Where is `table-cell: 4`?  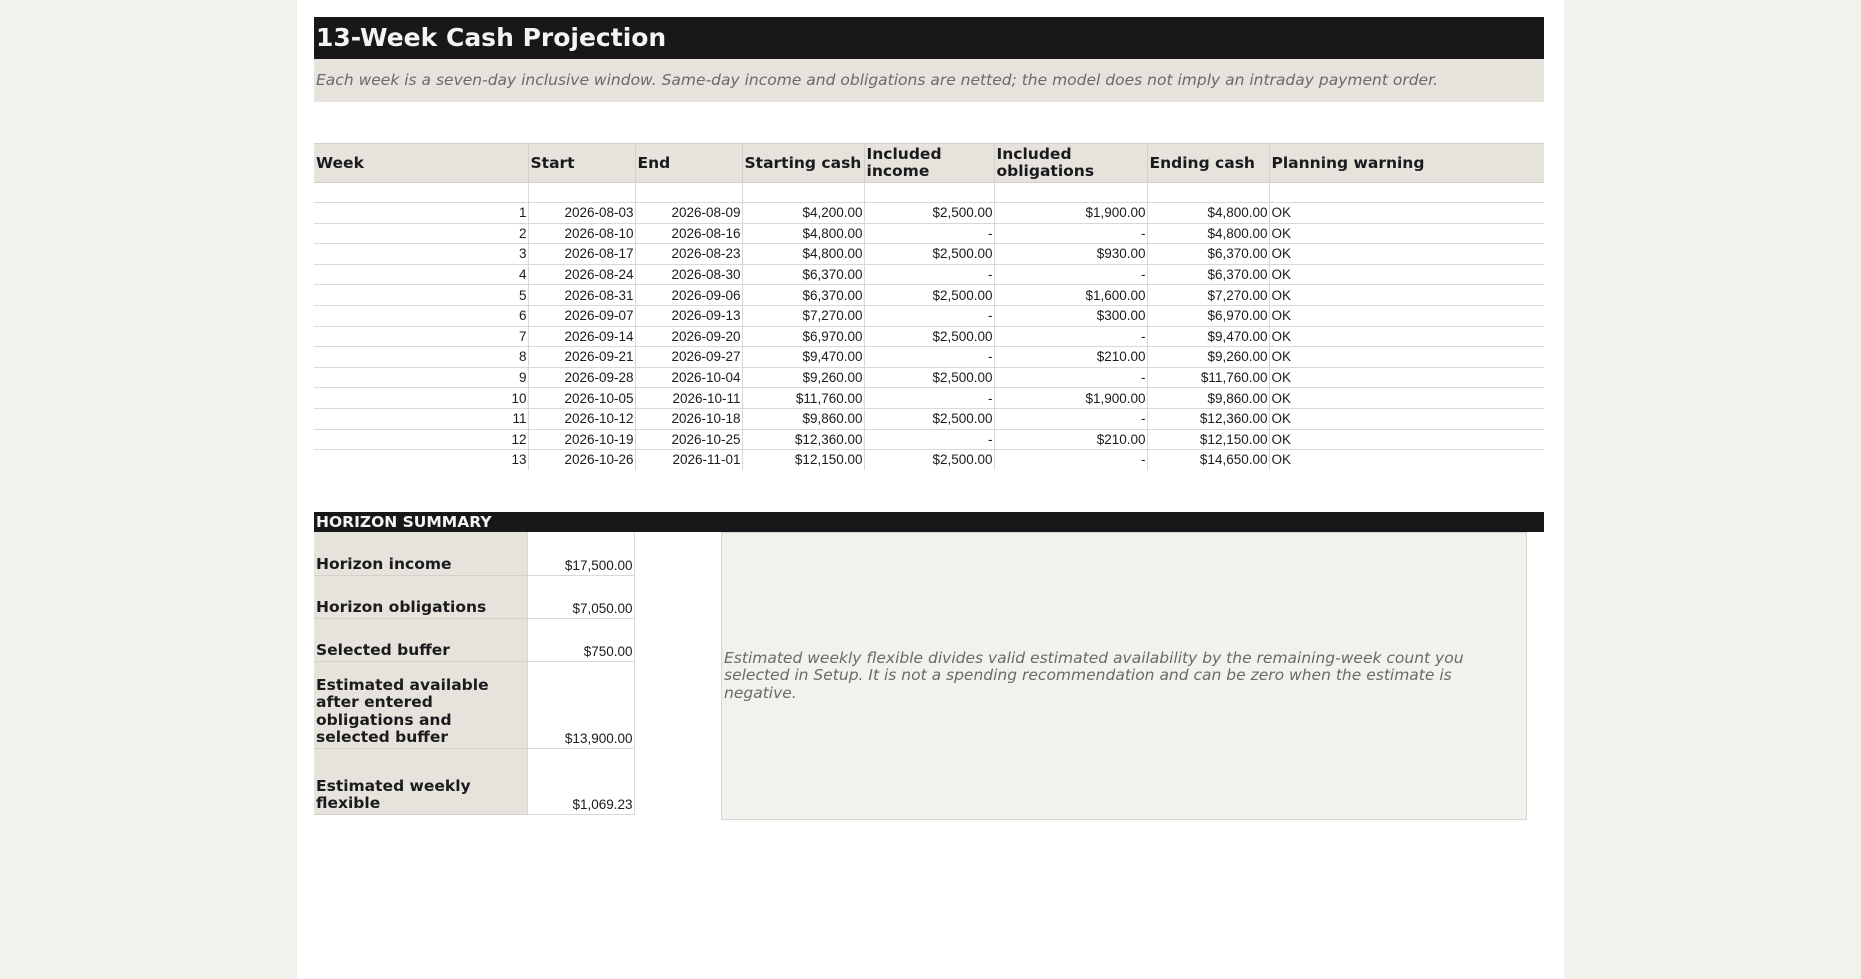
table-cell: 4 is located at coordinates (421, 275).